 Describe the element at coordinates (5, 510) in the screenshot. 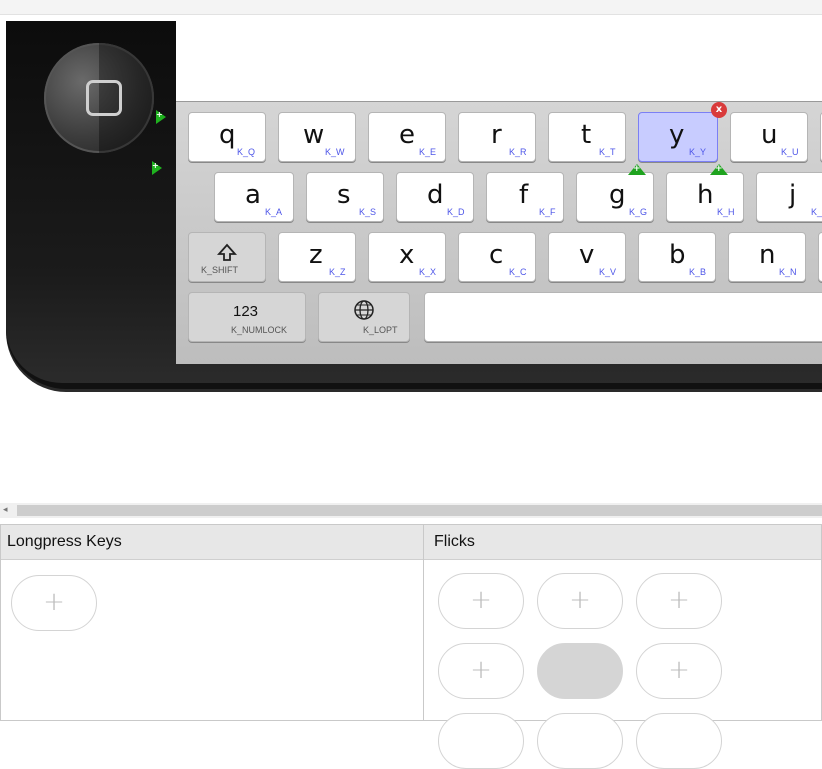

I see `scroll-left-arrow-icon: ◂` at that location.